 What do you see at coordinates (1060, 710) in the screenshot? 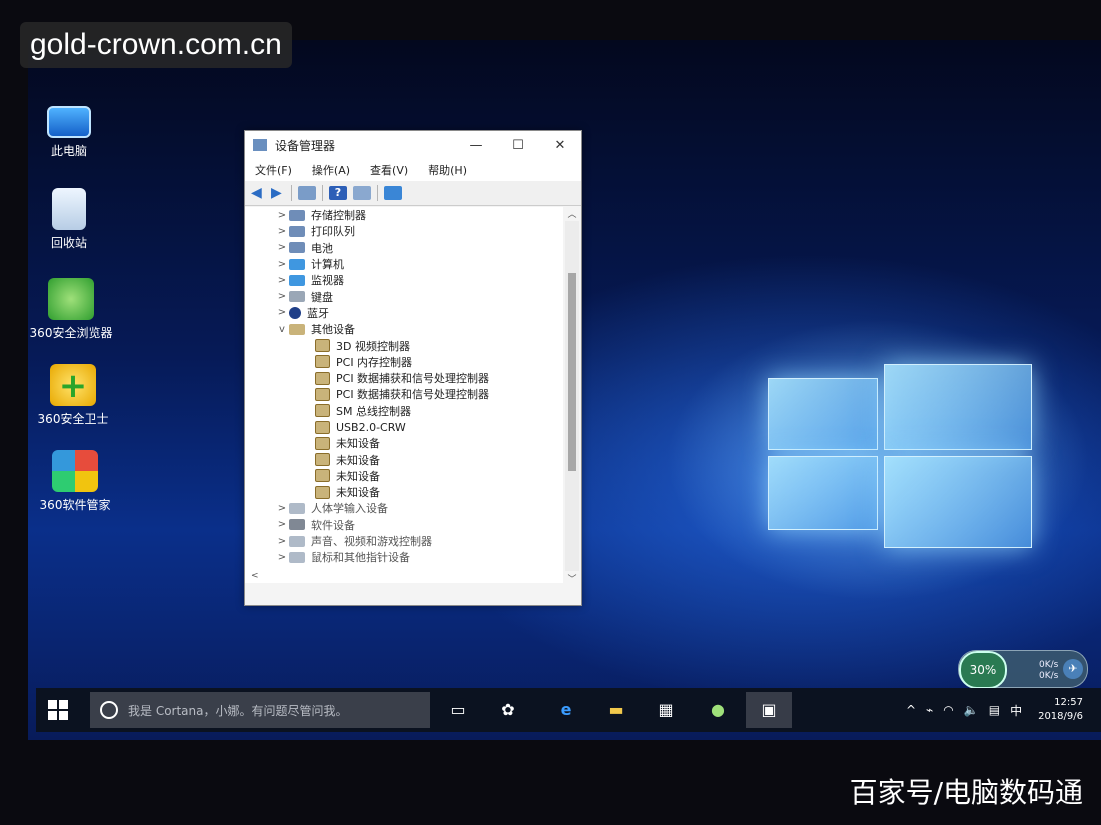
I see `clock: 12:57 2018/9/6` at bounding box center [1060, 710].